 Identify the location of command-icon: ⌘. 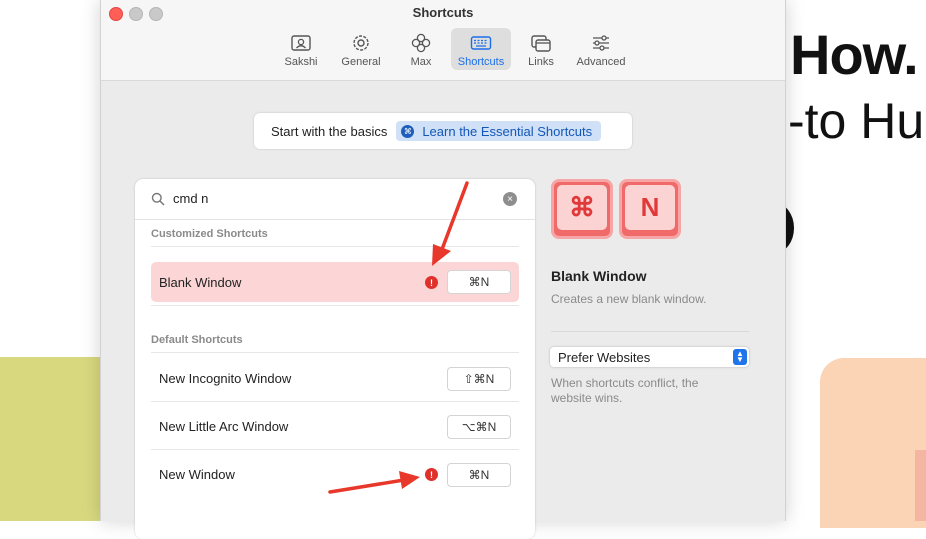
(408, 131).